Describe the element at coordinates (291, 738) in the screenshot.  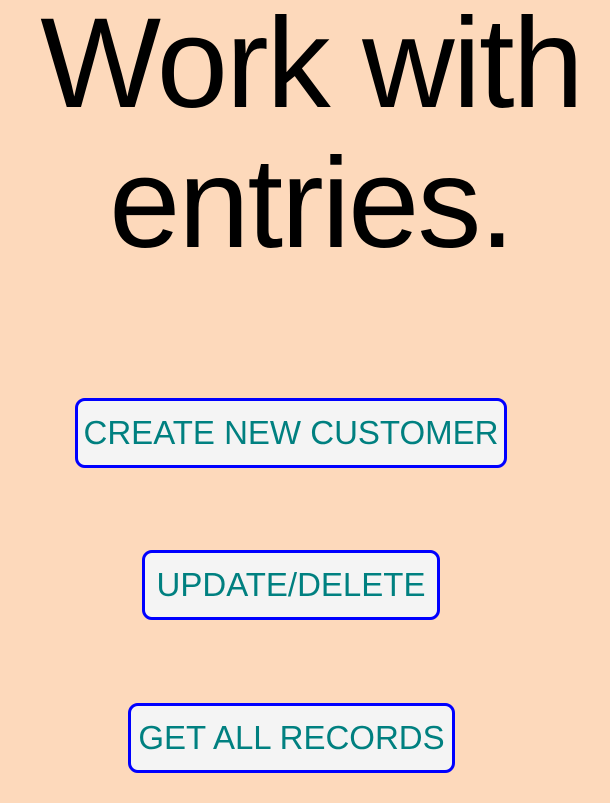
I see `get-all-records-button: GET ALL RECORDS` at that location.